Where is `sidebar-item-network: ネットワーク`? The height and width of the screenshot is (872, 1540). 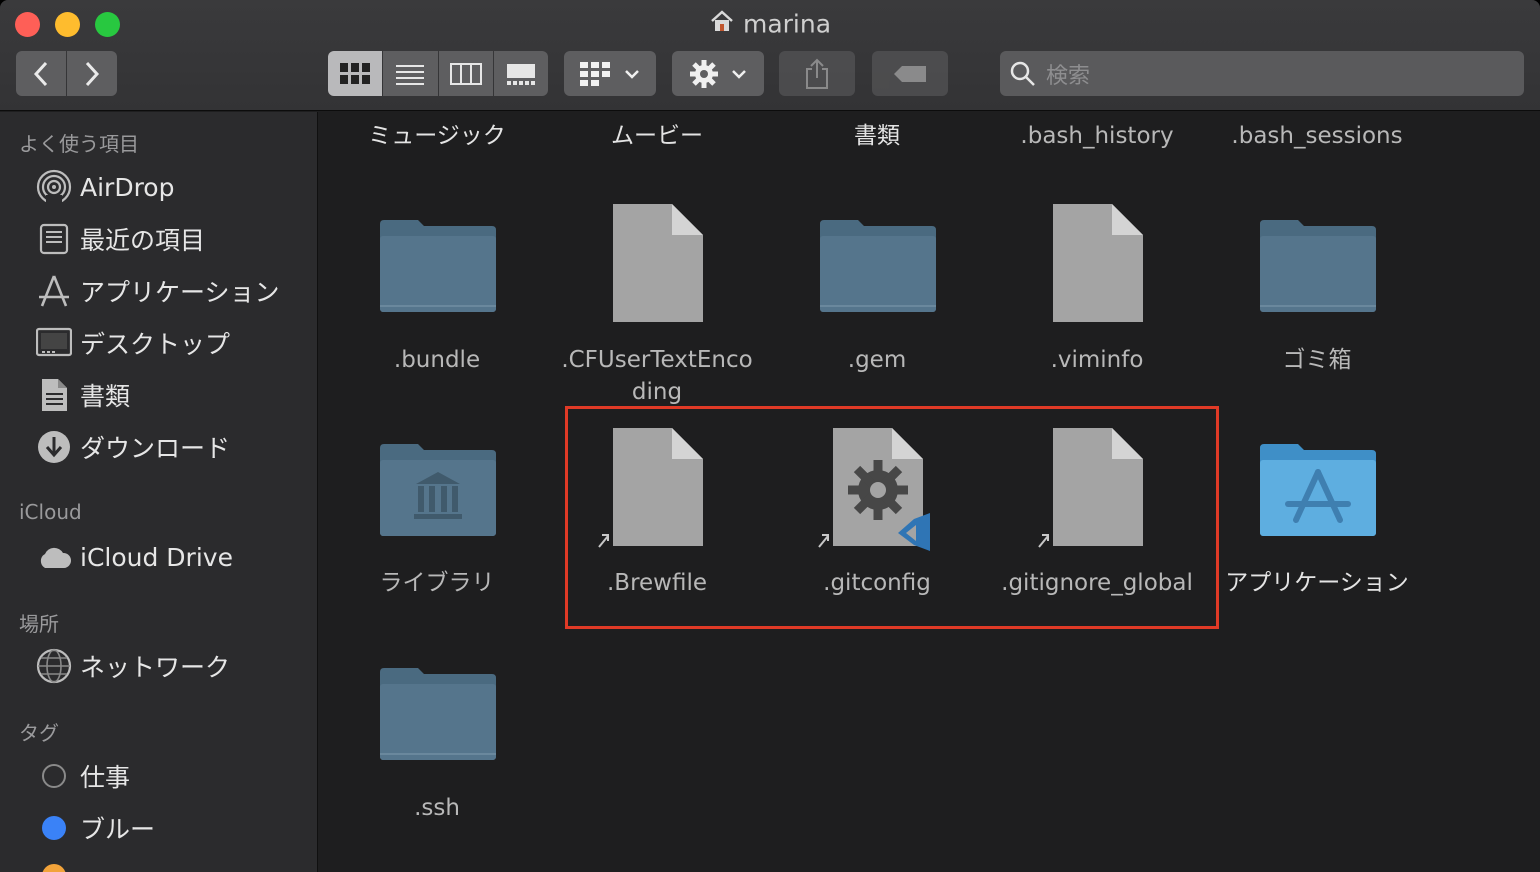
sidebar-item-network: ネットワーク is located at coordinates (133, 666).